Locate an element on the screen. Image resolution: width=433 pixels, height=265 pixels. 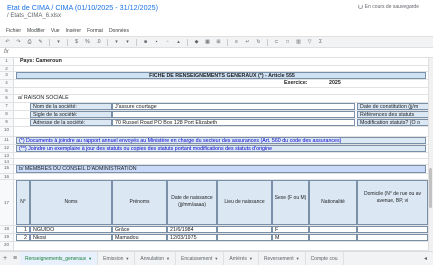
row-number: 13 is located at coordinates (7, 155).